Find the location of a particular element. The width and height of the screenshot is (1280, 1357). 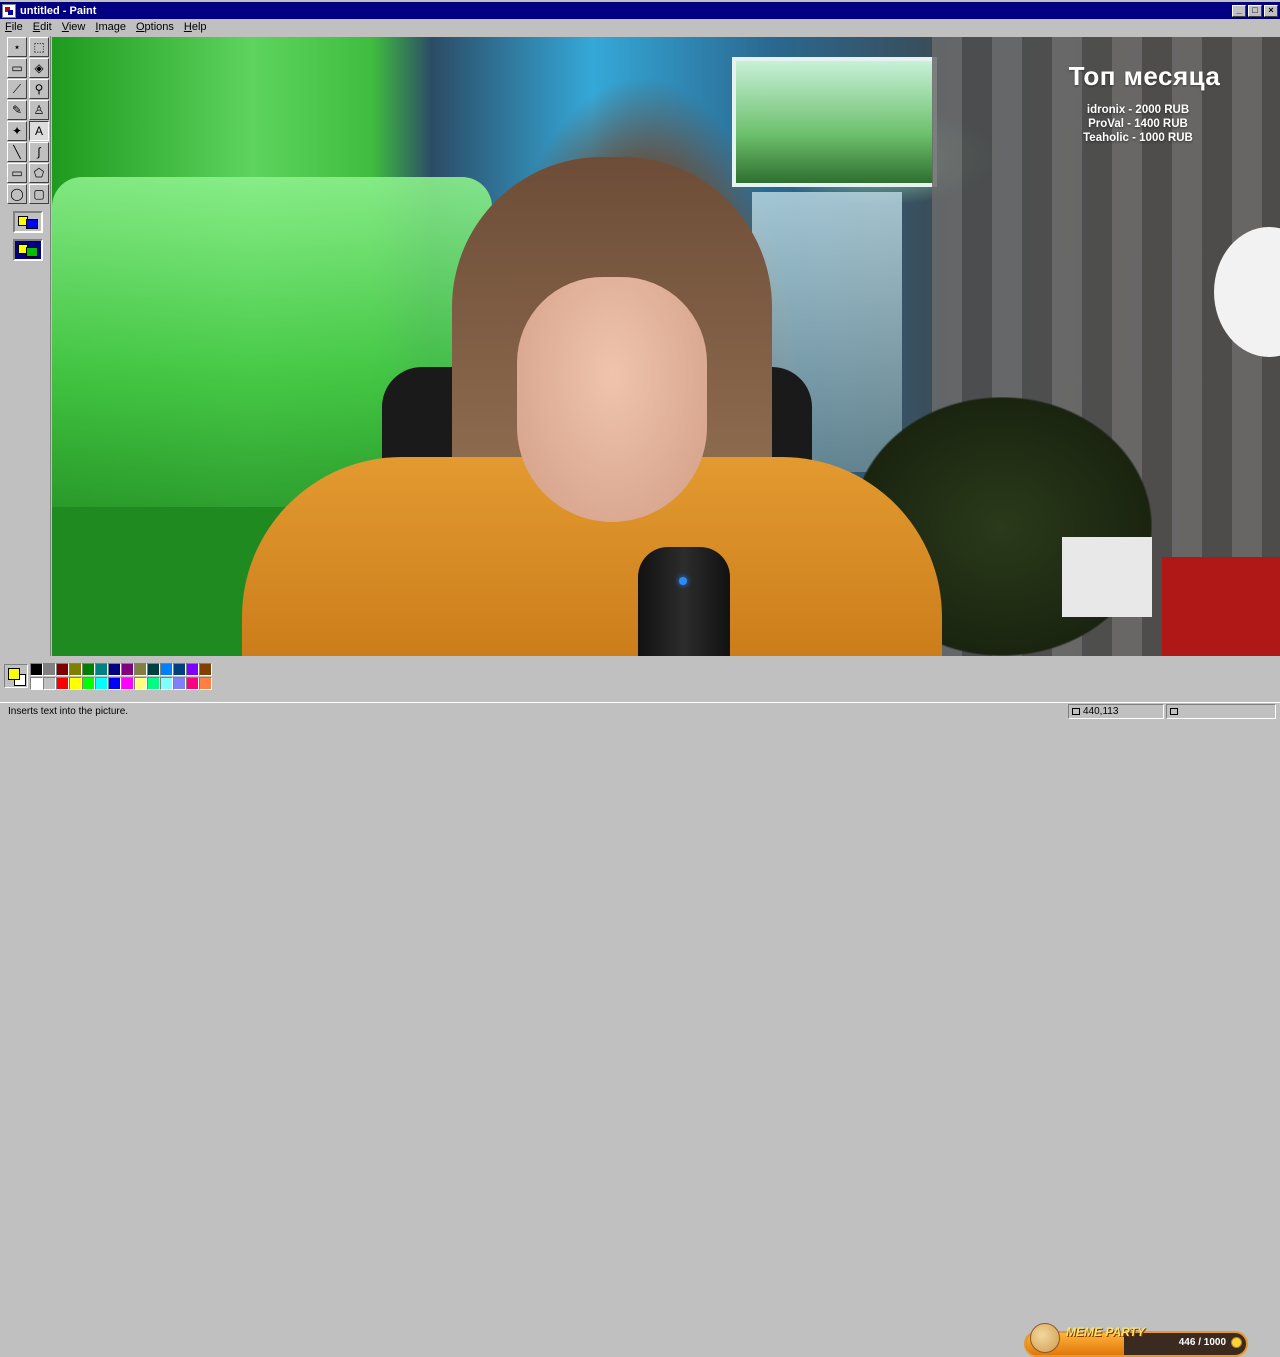

color-swatches is located at coordinates (121, 676).